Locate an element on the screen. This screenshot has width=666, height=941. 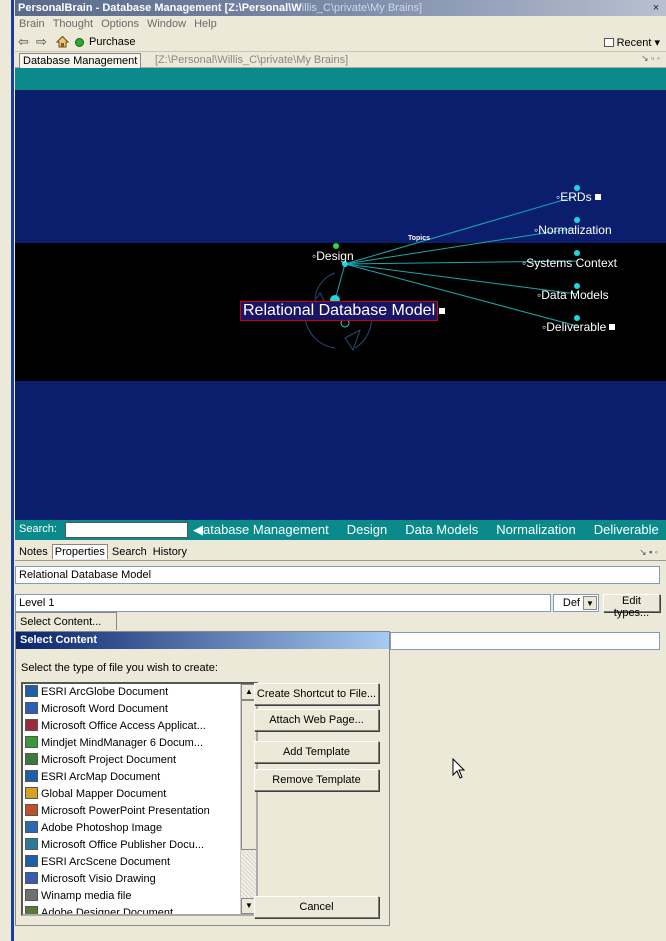
file-type-item: Global Mapper Document is located at coordinates (139, 794).